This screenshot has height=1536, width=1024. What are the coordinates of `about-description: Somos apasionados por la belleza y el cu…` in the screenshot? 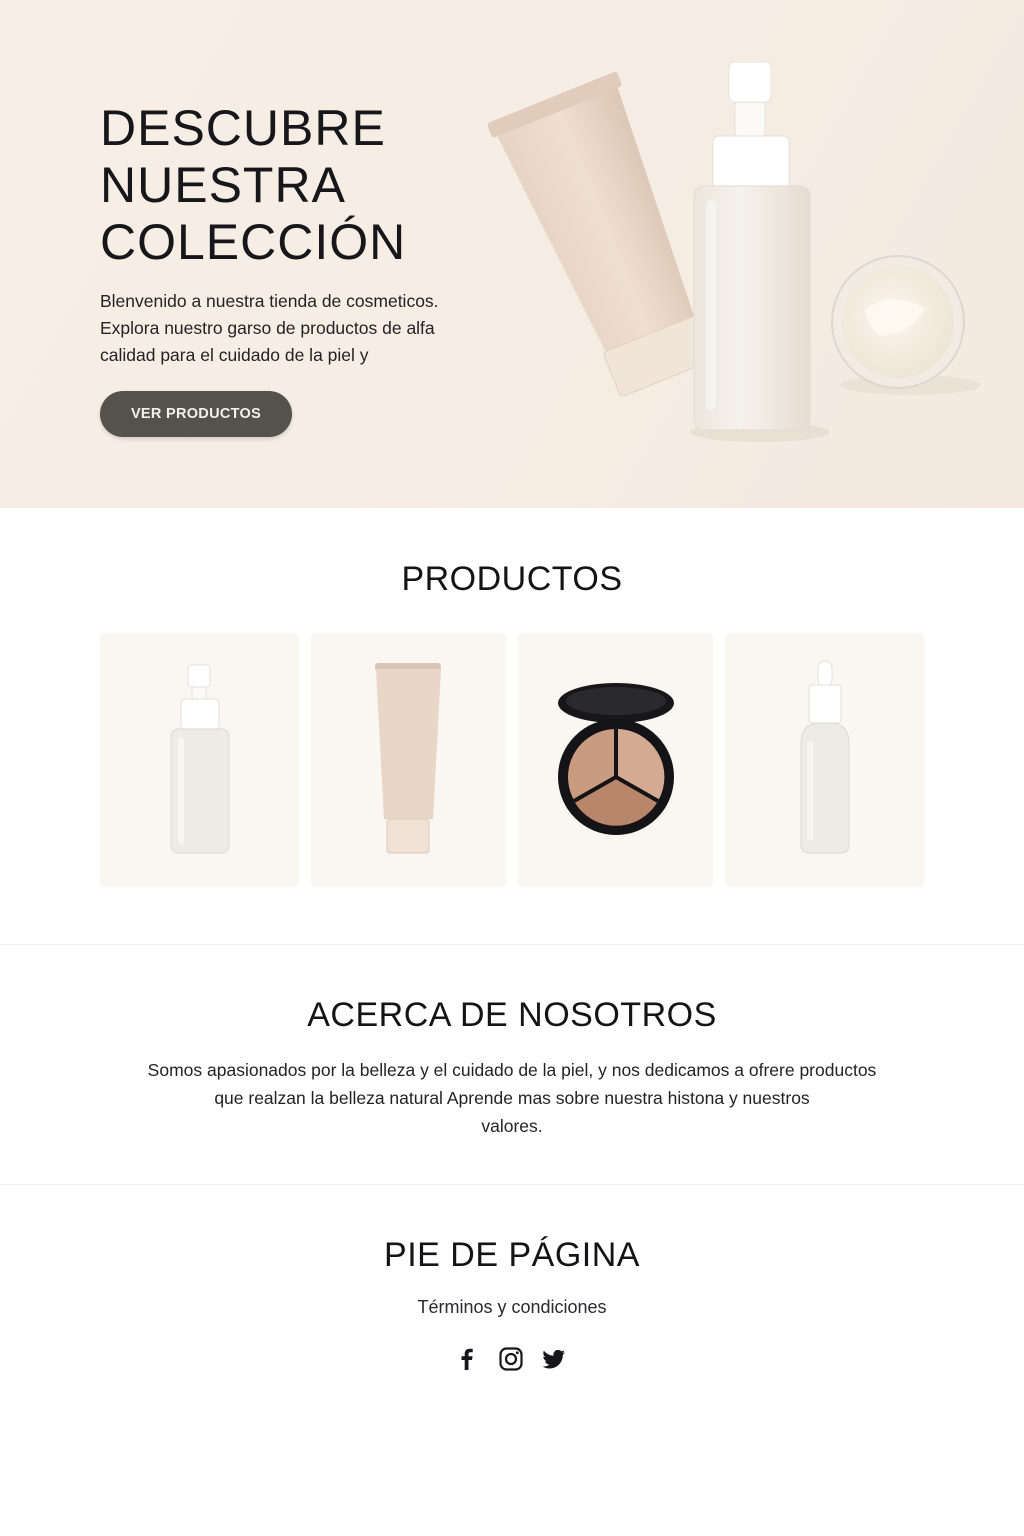 It's located at (512, 1098).